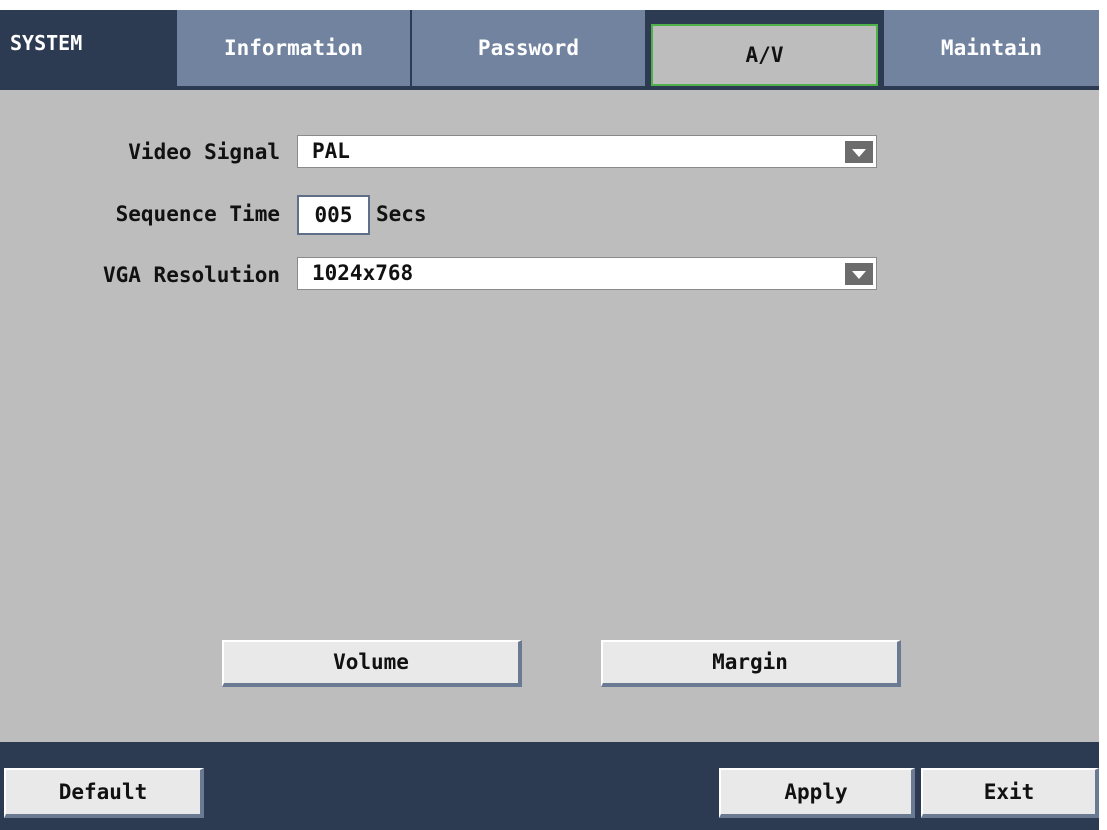 The image size is (1107, 830). I want to click on footer-bar: Default Apply Exit, so click(549, 786).